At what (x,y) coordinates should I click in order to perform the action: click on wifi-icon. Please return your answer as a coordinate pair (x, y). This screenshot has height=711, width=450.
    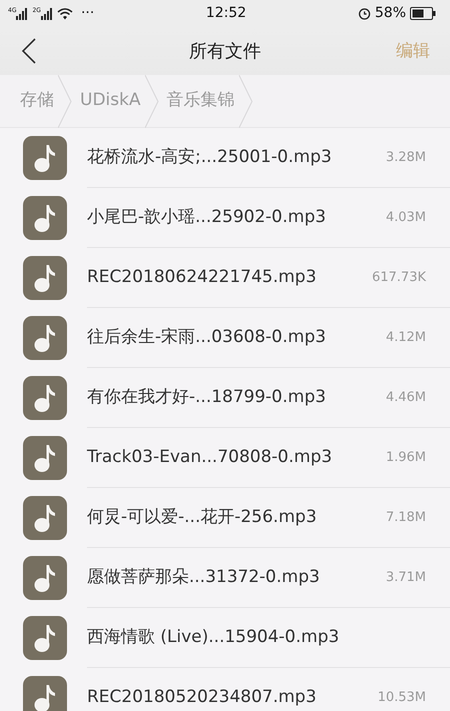
    Looking at the image, I should click on (64, 14).